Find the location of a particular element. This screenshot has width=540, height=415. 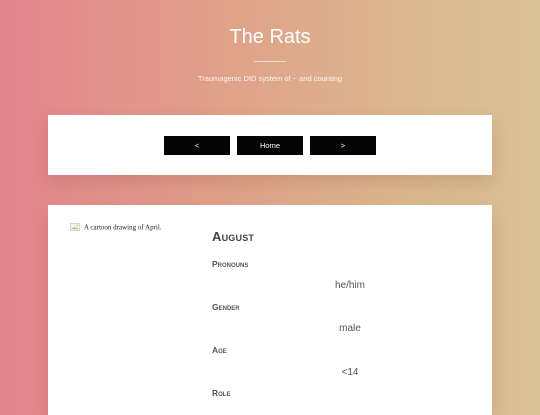

previous-button: < is located at coordinates (197, 145).